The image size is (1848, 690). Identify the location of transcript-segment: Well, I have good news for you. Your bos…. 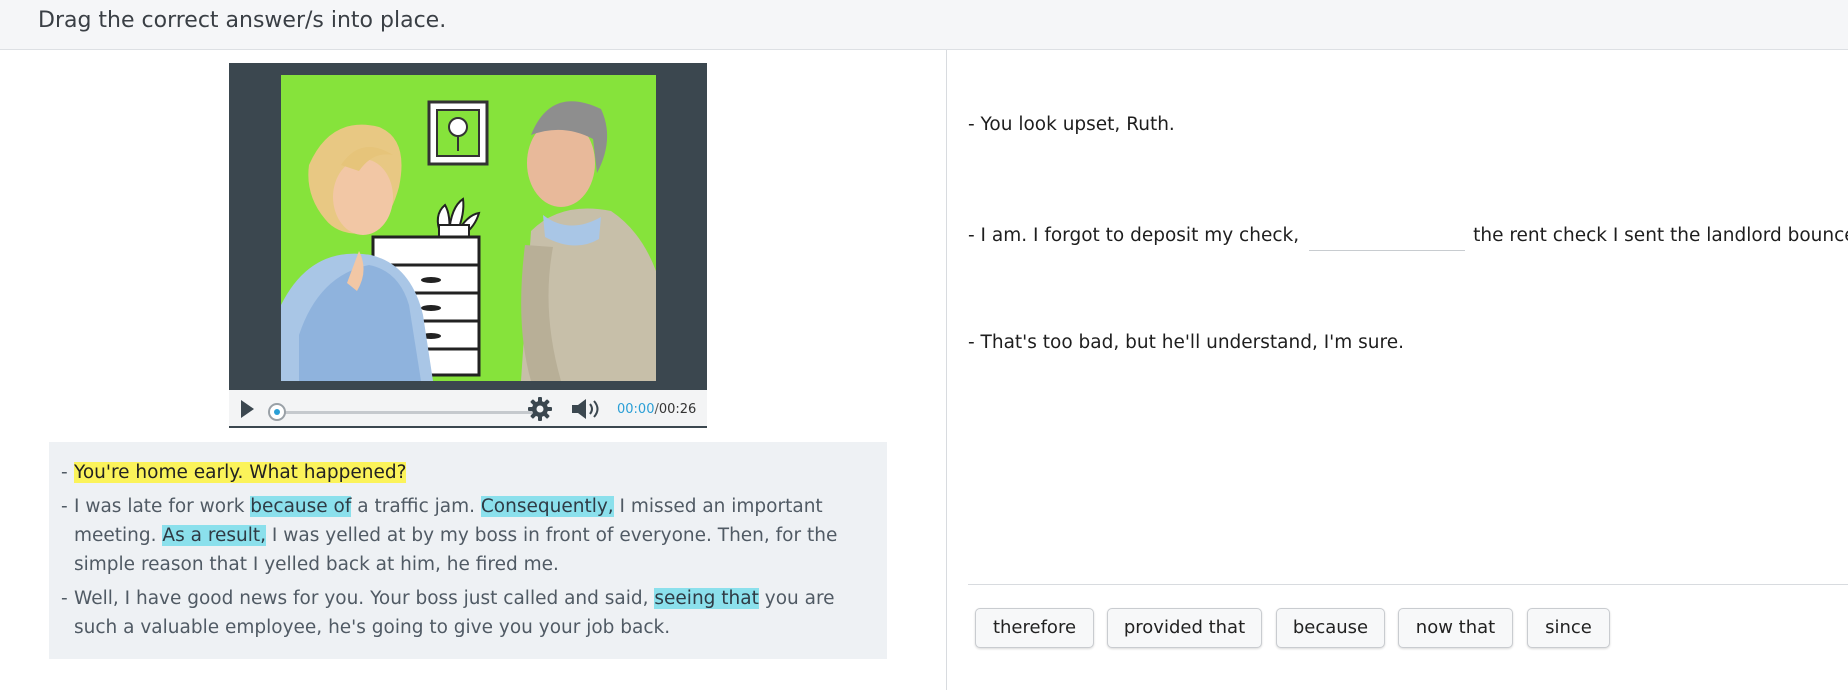
(364, 598).